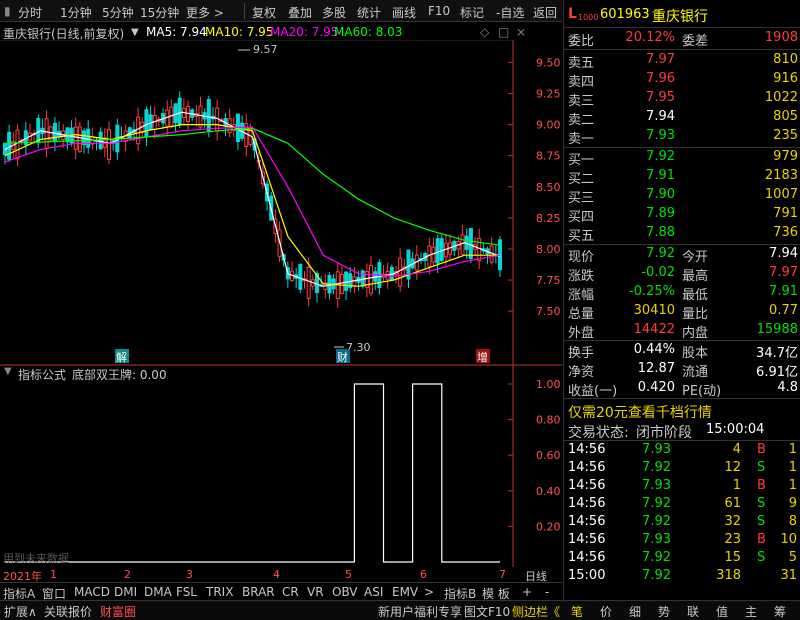 The image size is (800, 620). What do you see at coordinates (660, 97) in the screenshot?
I see `sell-price: 7.95` at bounding box center [660, 97].